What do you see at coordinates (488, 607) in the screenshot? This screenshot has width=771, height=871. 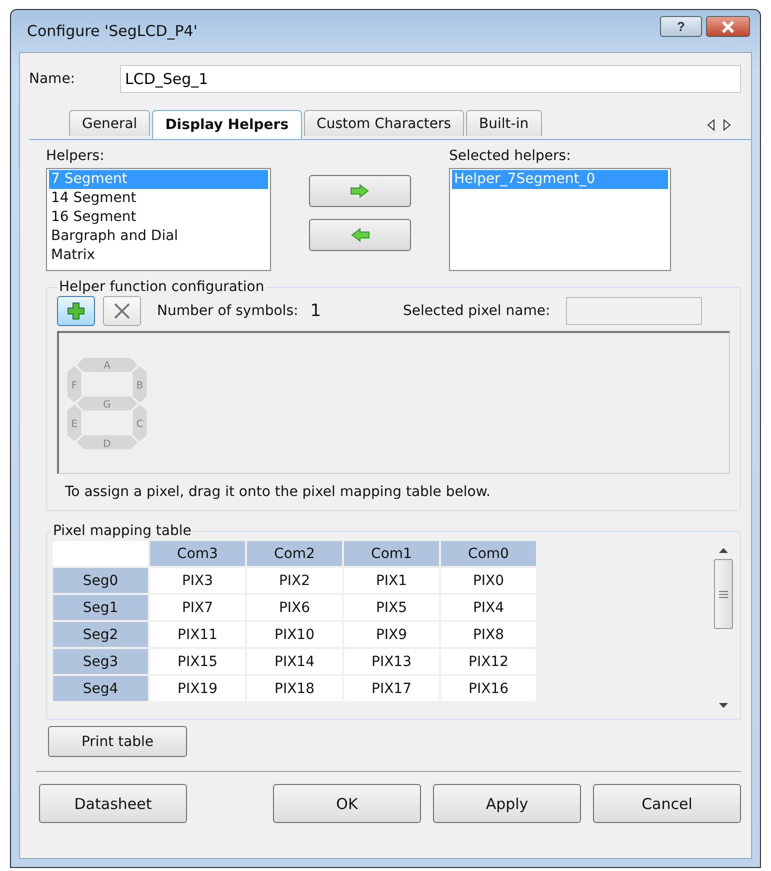 I see `table-cell: PIX4` at bounding box center [488, 607].